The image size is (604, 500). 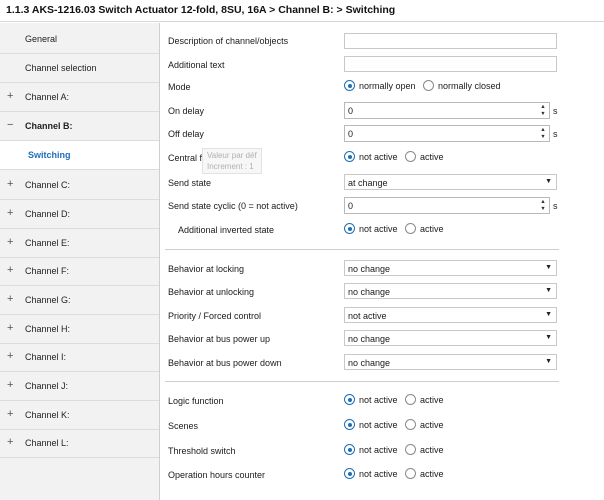 I want to click on send-state-cyclic-value: 0, so click(x=350, y=206).